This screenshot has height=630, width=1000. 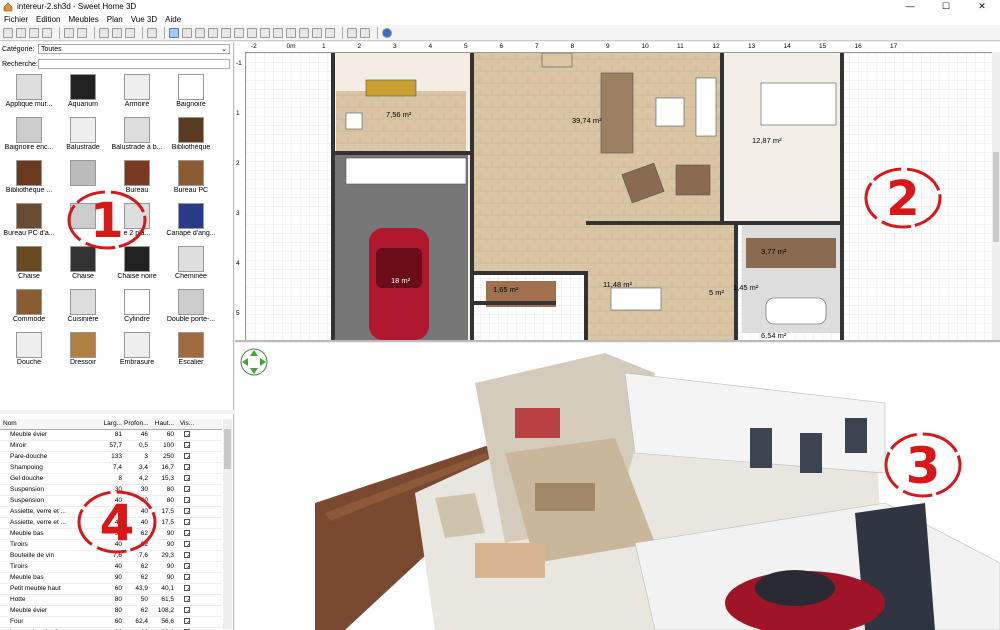 What do you see at coordinates (83, 19) in the screenshot?
I see `menu-meubles: Meubles` at bounding box center [83, 19].